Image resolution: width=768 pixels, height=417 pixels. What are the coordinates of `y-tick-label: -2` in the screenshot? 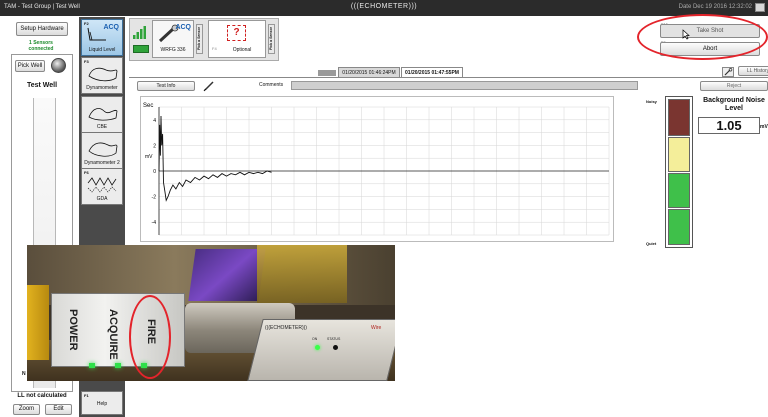 It's located at (154, 198).